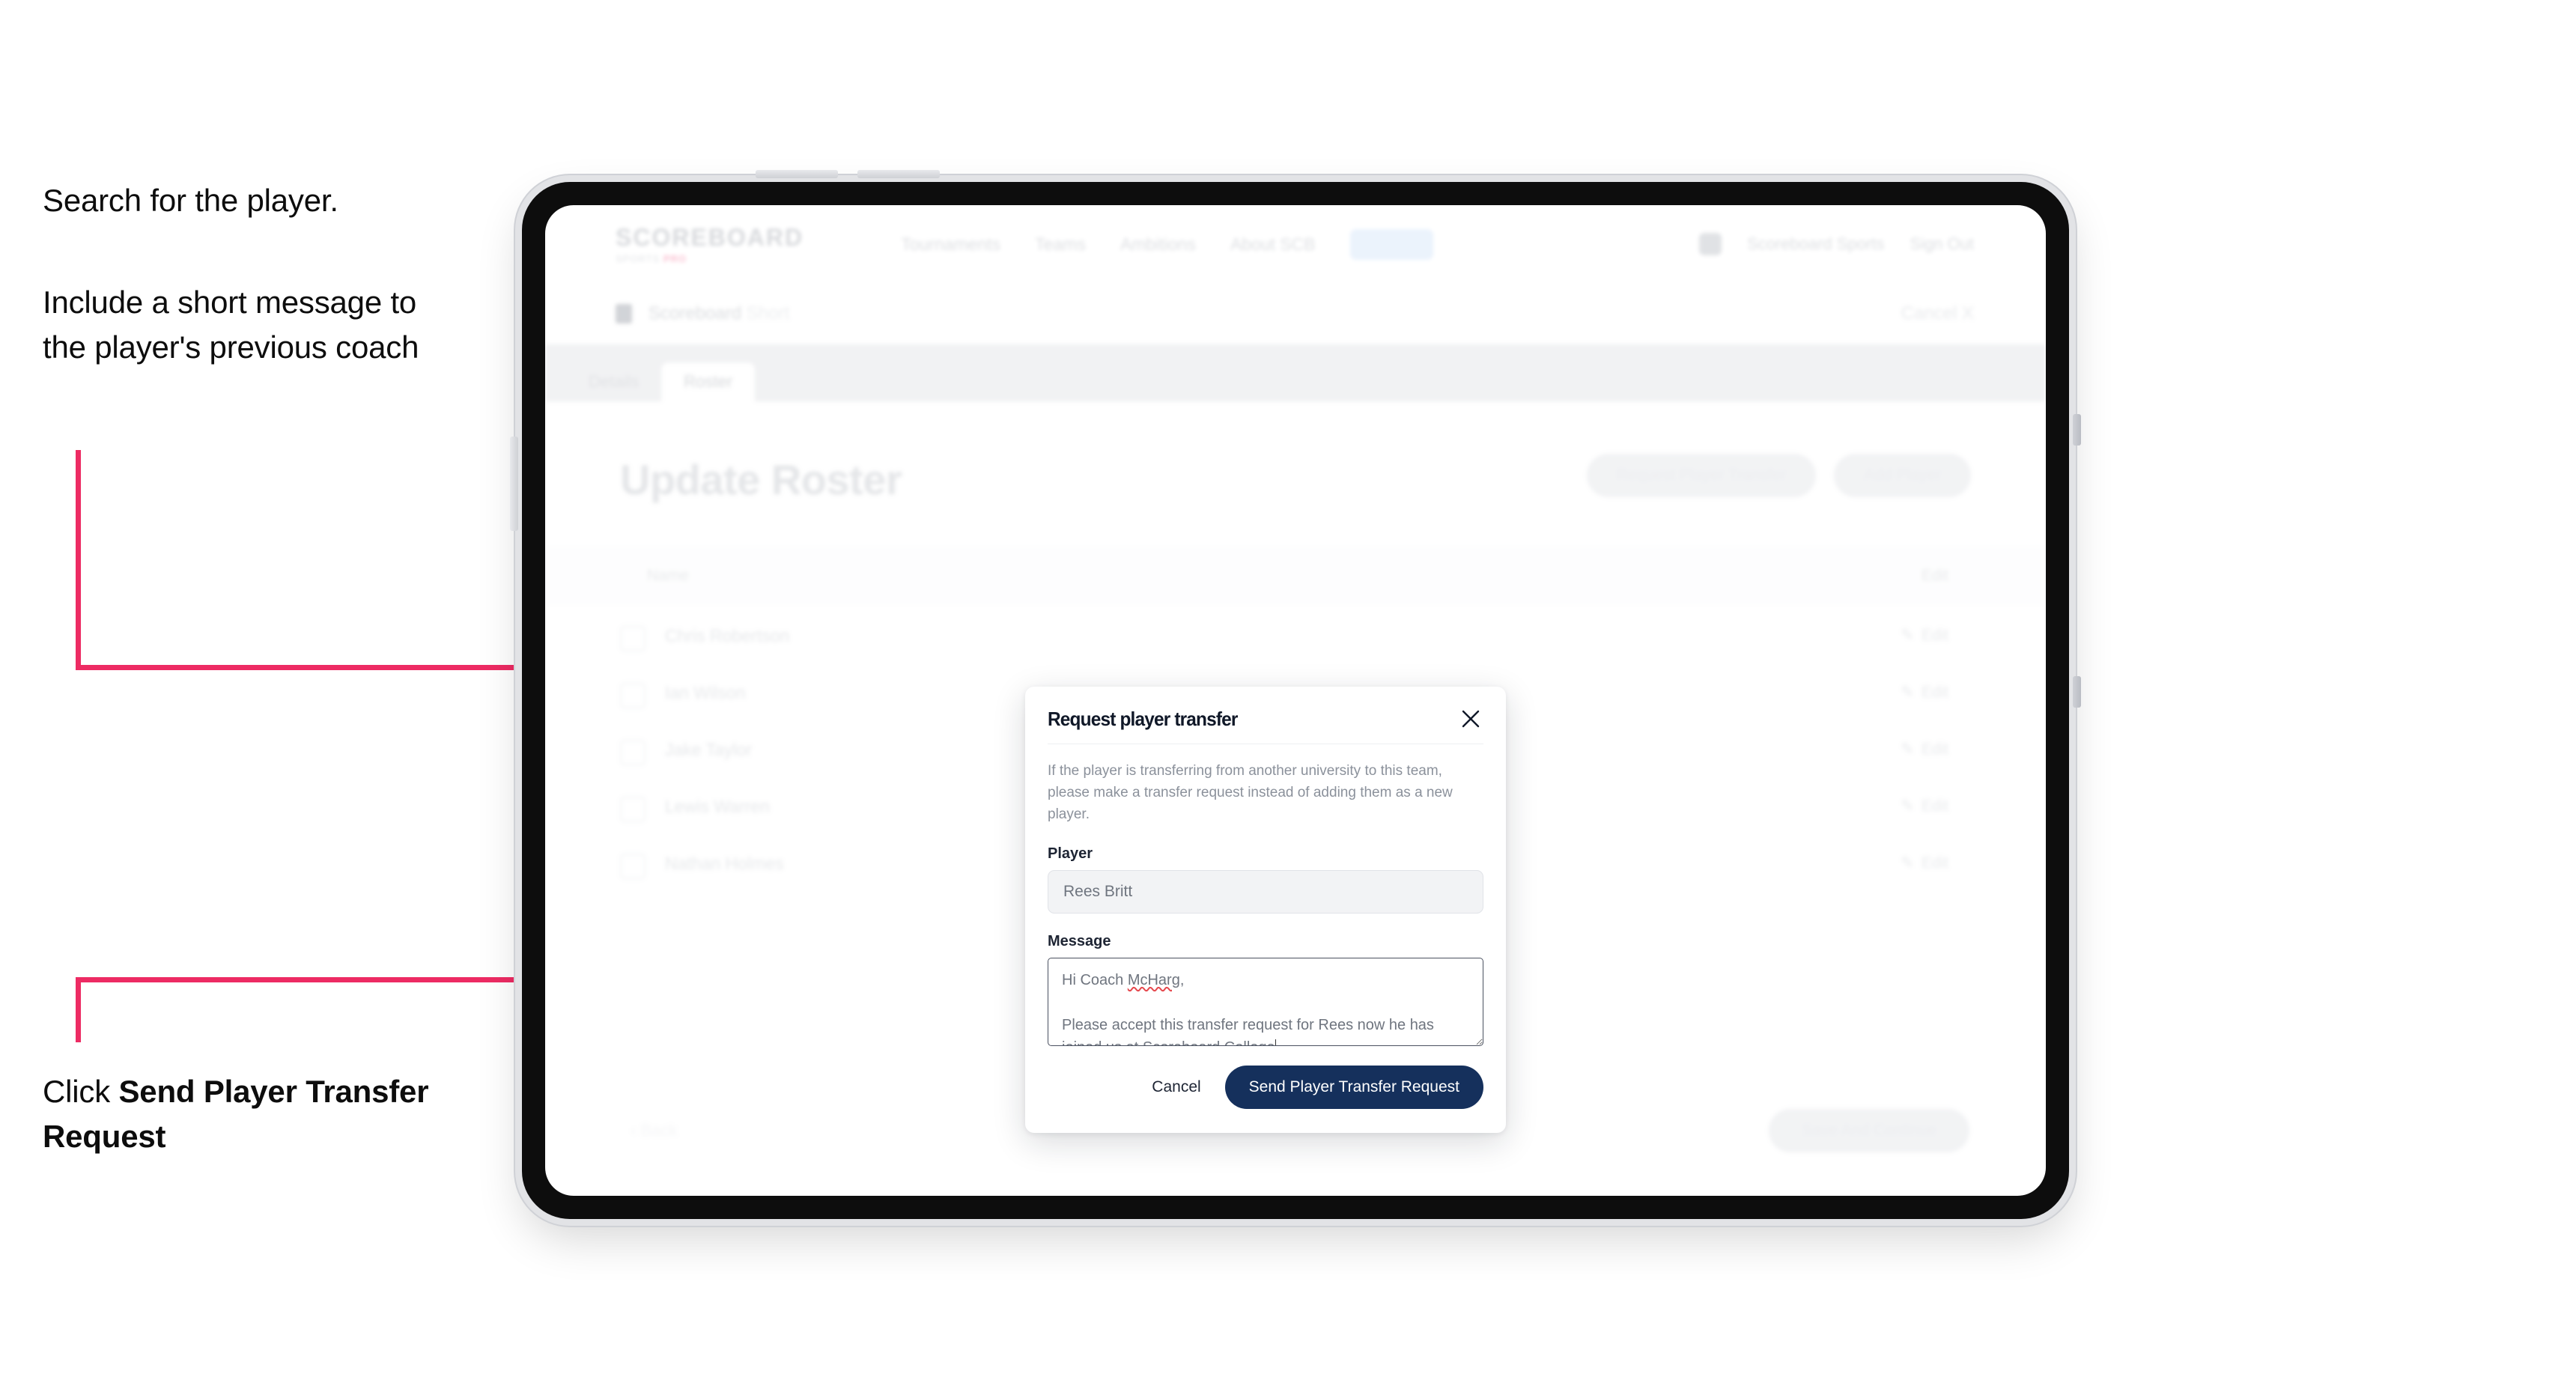 The image size is (2576, 1386). I want to click on nav-item-about: About SCB, so click(1273, 245).